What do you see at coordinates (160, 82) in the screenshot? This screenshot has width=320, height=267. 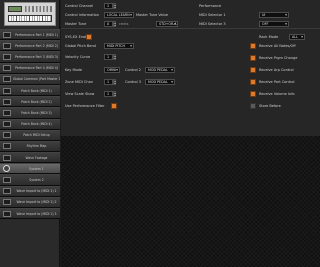 I see `control-3-dropdown: MOD PEDAL` at bounding box center [160, 82].